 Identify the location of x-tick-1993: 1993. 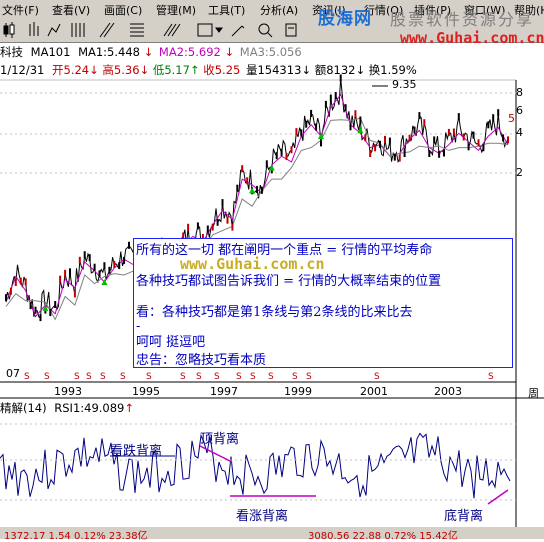
(68, 391).